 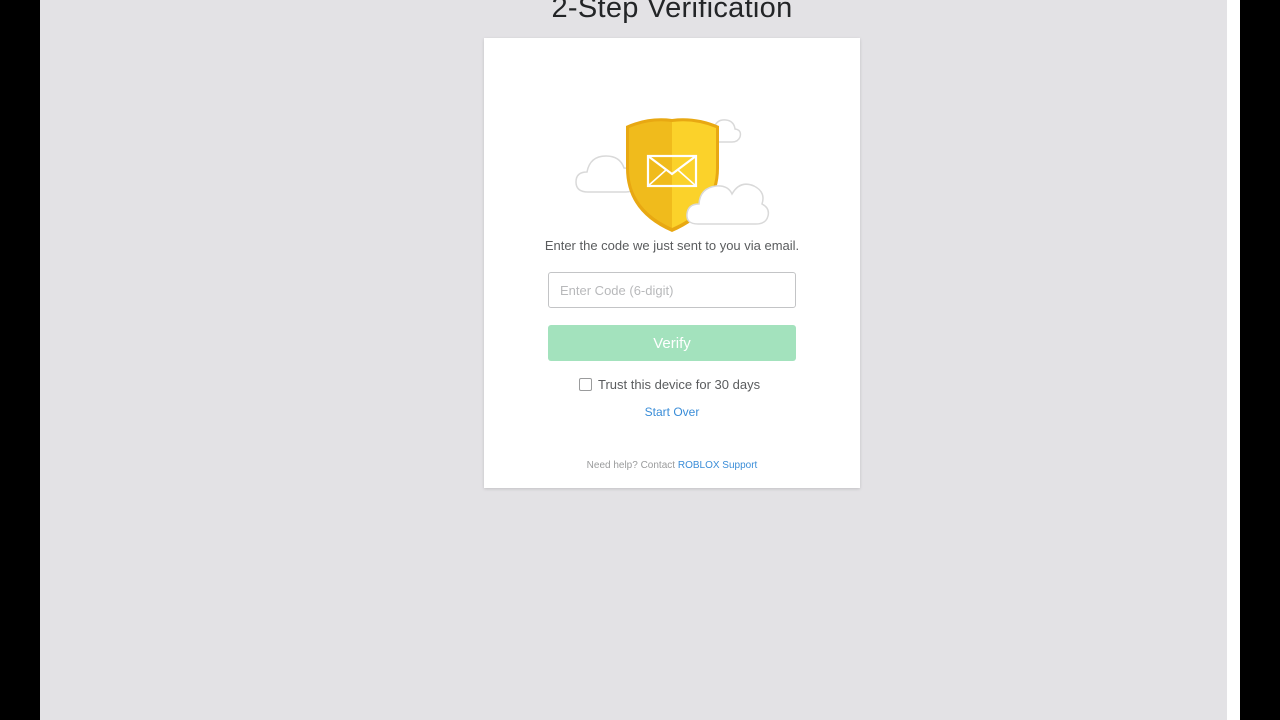 What do you see at coordinates (717, 465) in the screenshot?
I see `support-link: ROBLOX Support` at bounding box center [717, 465].